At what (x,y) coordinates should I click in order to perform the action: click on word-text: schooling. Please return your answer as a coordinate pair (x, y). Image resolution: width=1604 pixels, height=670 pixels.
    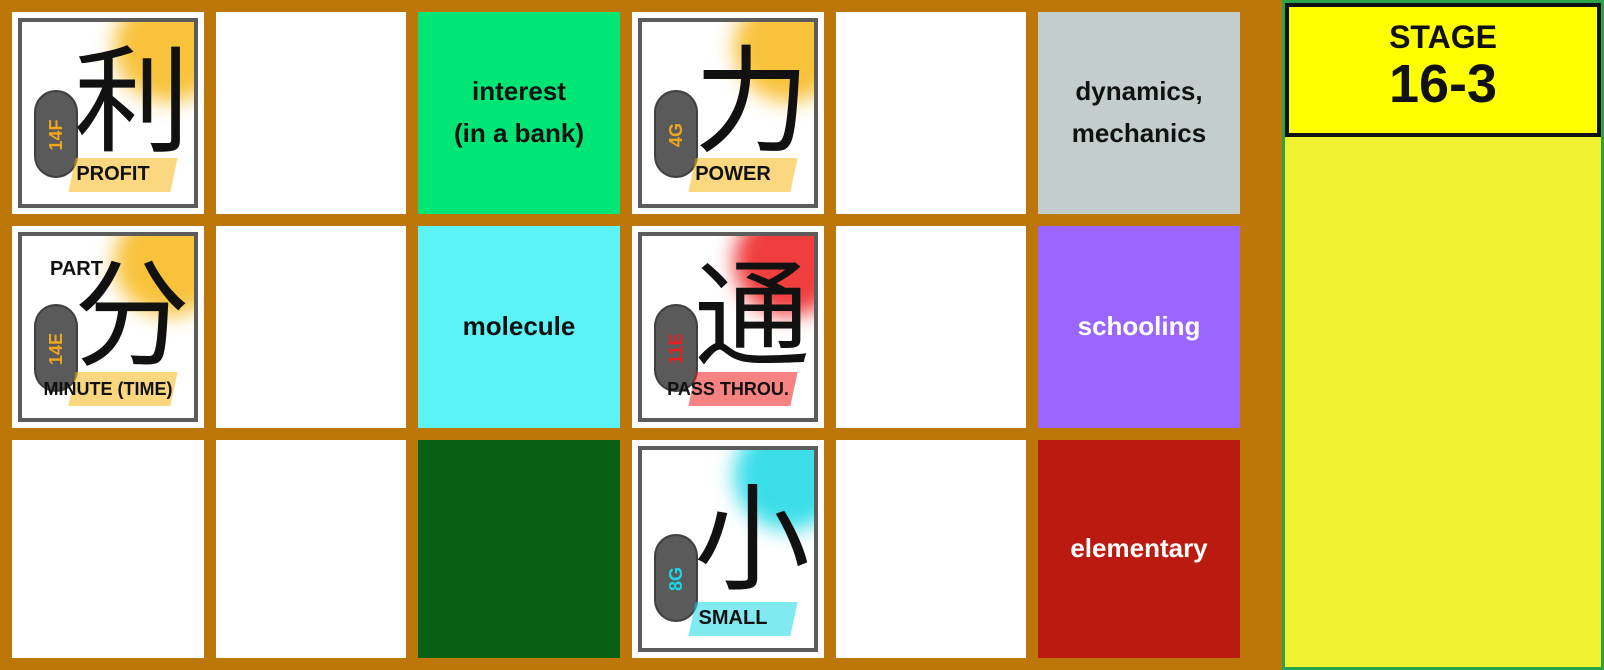
    Looking at the image, I should click on (1139, 326).